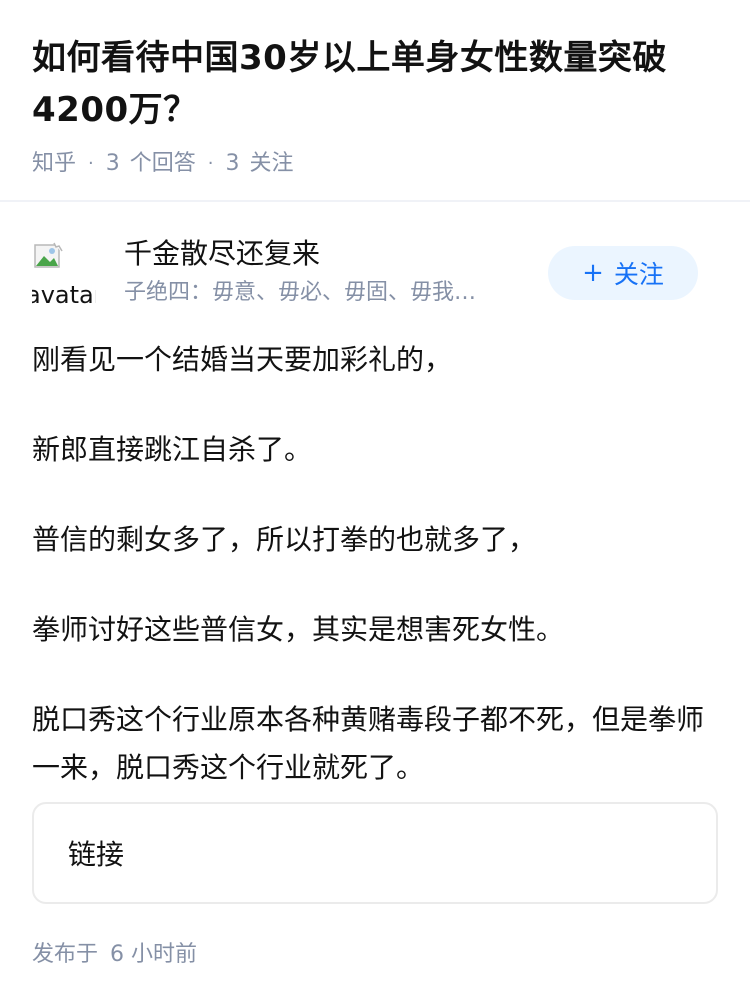 The height and width of the screenshot is (1008, 750). Describe the element at coordinates (232, 163) in the screenshot. I see `follower-count-value: 3` at that location.